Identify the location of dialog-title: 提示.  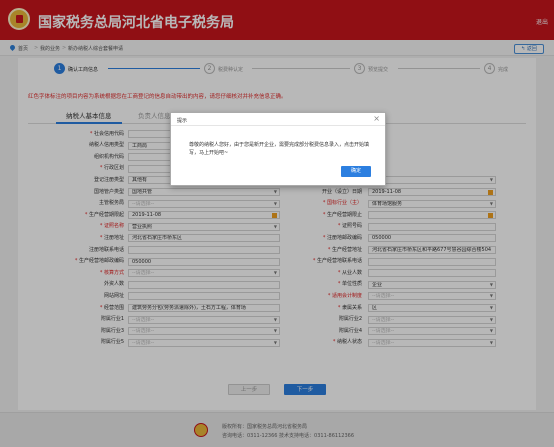
(182, 121).